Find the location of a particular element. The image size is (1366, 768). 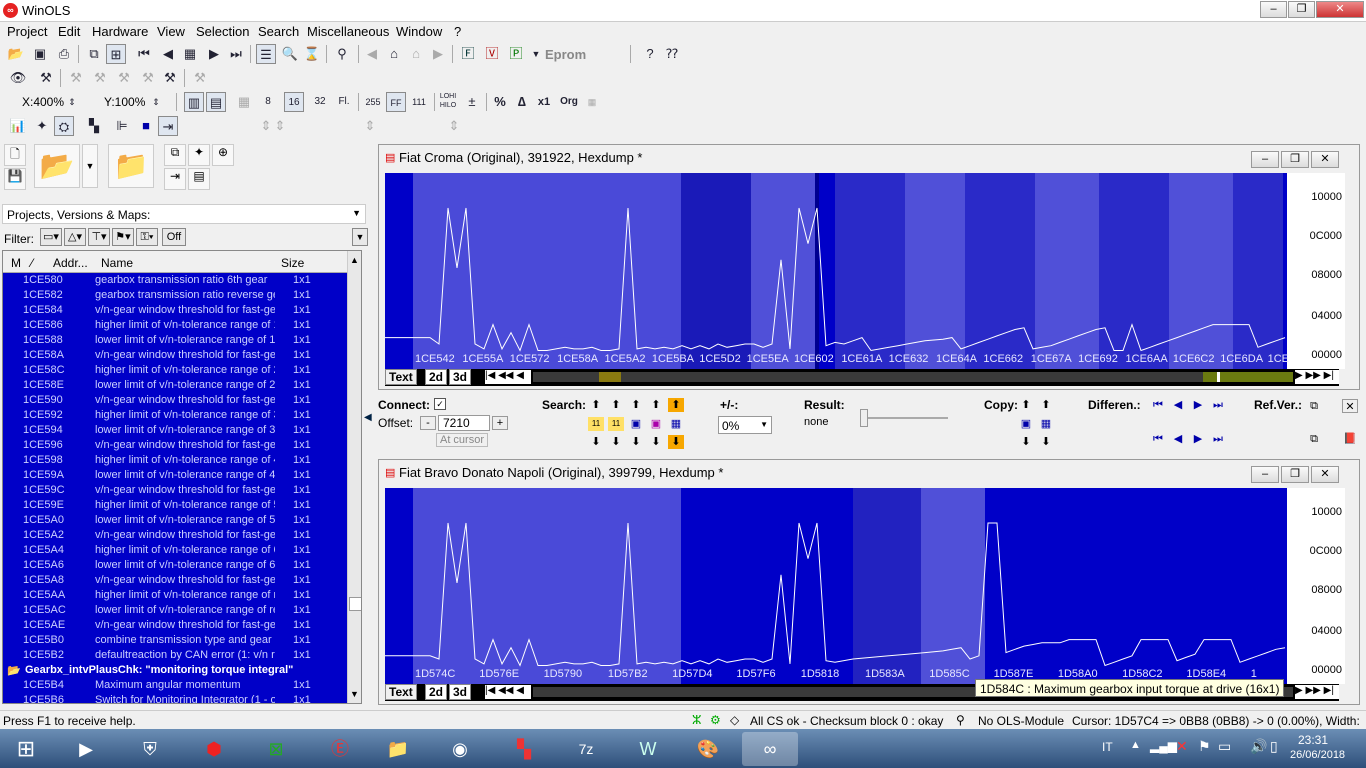

house-up-icon: ⌂ is located at coordinates (394, 54).